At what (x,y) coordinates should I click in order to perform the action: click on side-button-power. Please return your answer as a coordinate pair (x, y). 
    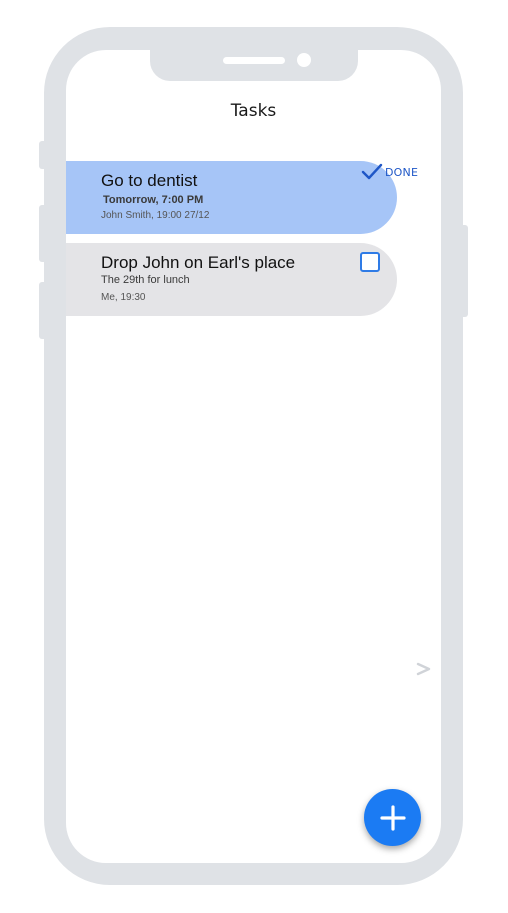
    Looking at the image, I should click on (465, 271).